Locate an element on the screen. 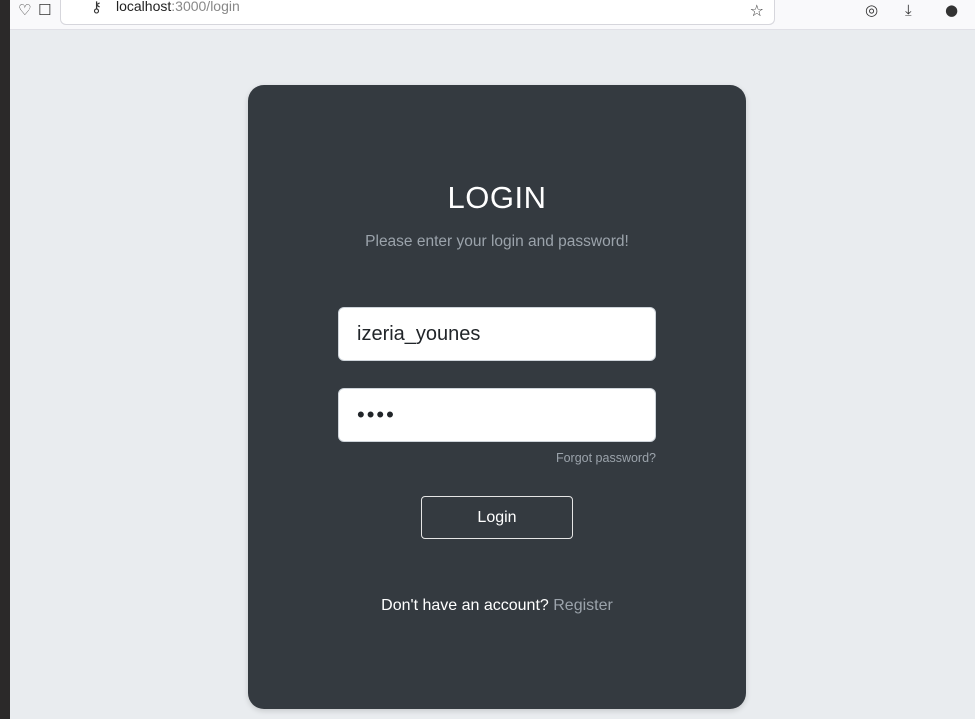  register-prompt: Don't have an account? Register is located at coordinates (497, 606).